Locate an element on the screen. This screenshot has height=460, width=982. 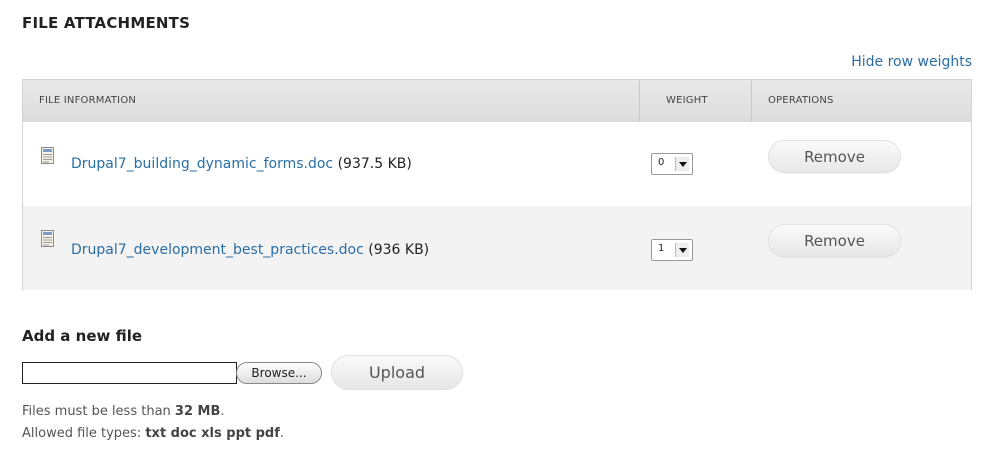
file-link: Drupal7_building_dynamic_forms.doc is located at coordinates (202, 164).